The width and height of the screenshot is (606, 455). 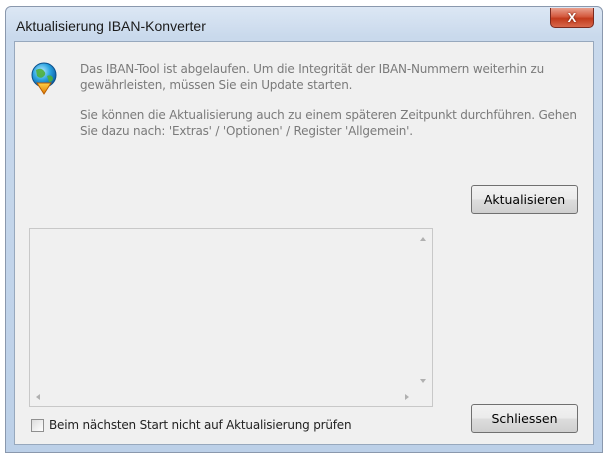 What do you see at coordinates (304, 24) in the screenshot?
I see `title-bar: Aktualisierung IBAN-Konverter X` at bounding box center [304, 24].